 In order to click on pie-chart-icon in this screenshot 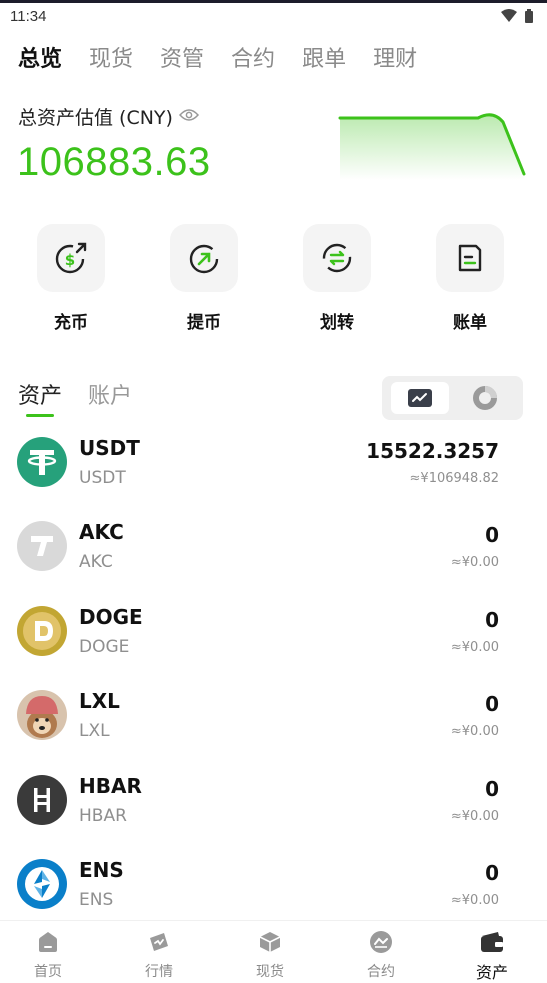, I will do `click(485, 398)`.